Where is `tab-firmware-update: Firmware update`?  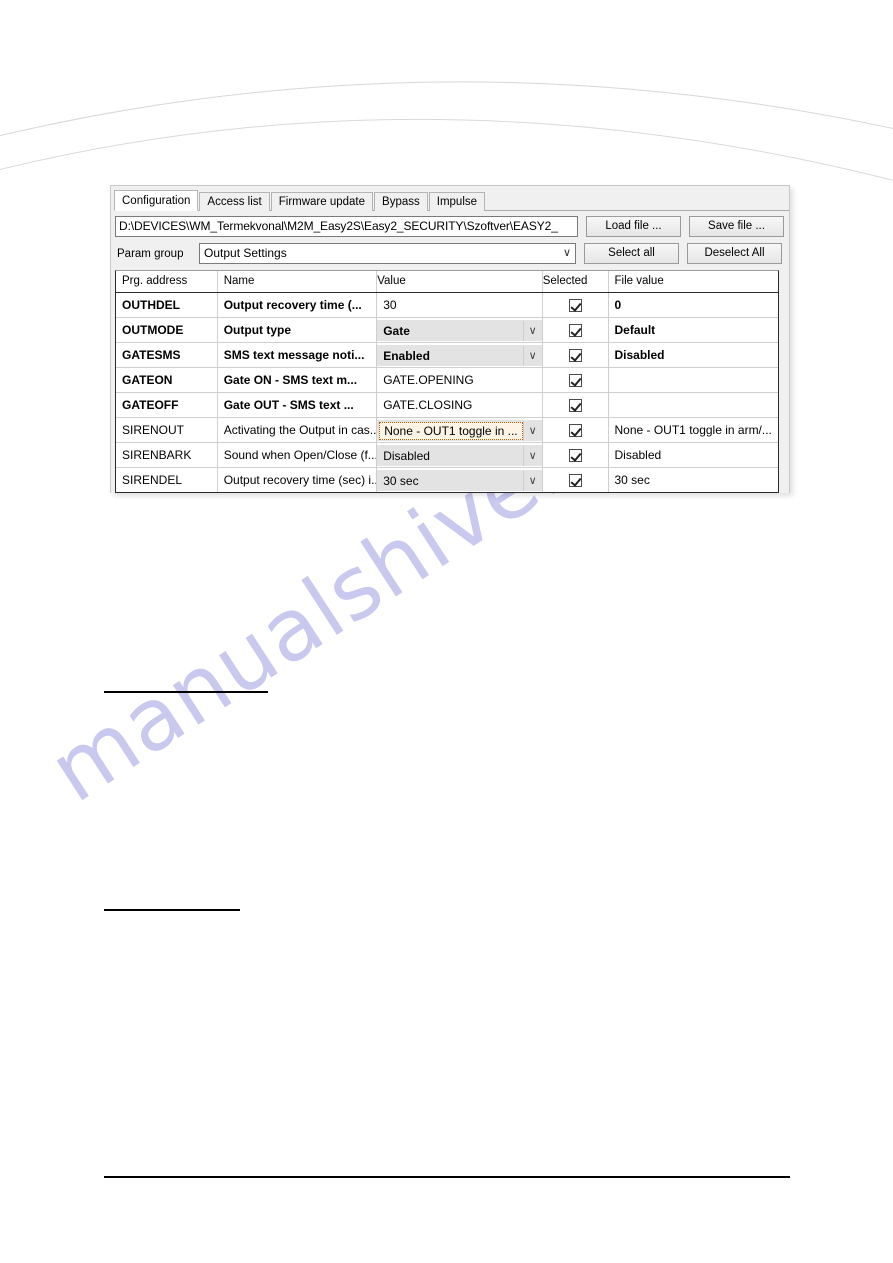
tab-firmware-update: Firmware update is located at coordinates (322, 201).